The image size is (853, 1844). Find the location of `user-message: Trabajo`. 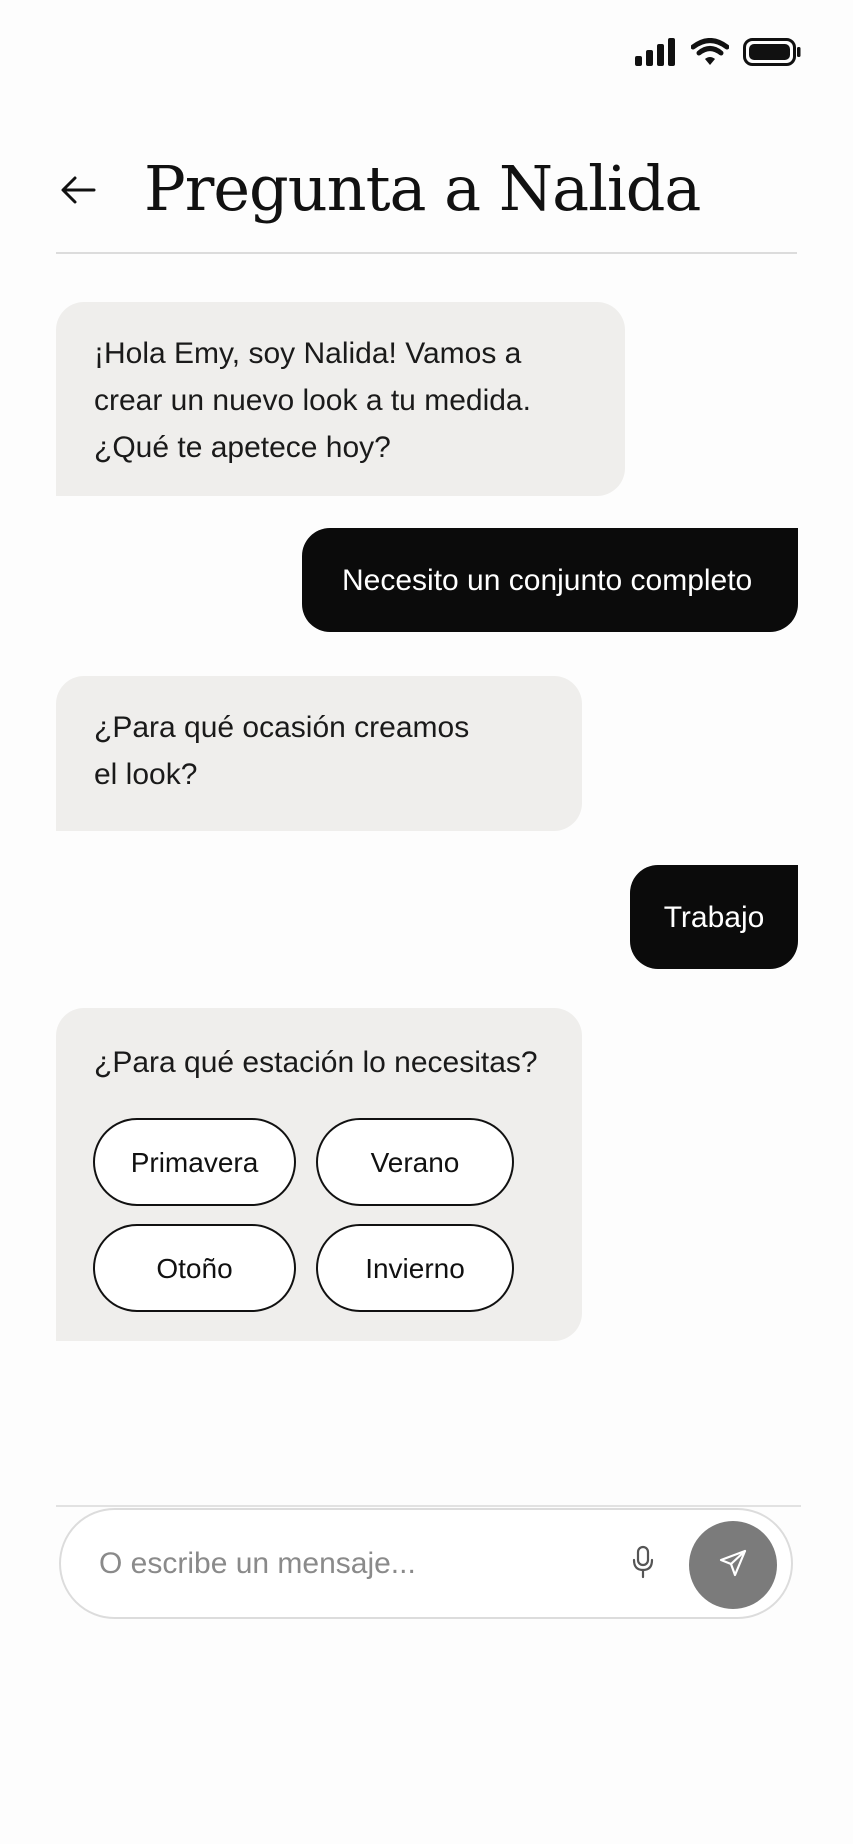

user-message: Trabajo is located at coordinates (714, 917).